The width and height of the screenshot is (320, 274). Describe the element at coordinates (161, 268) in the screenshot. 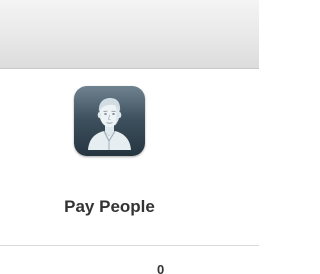

I see `next-item-partial-text: 0` at that location.